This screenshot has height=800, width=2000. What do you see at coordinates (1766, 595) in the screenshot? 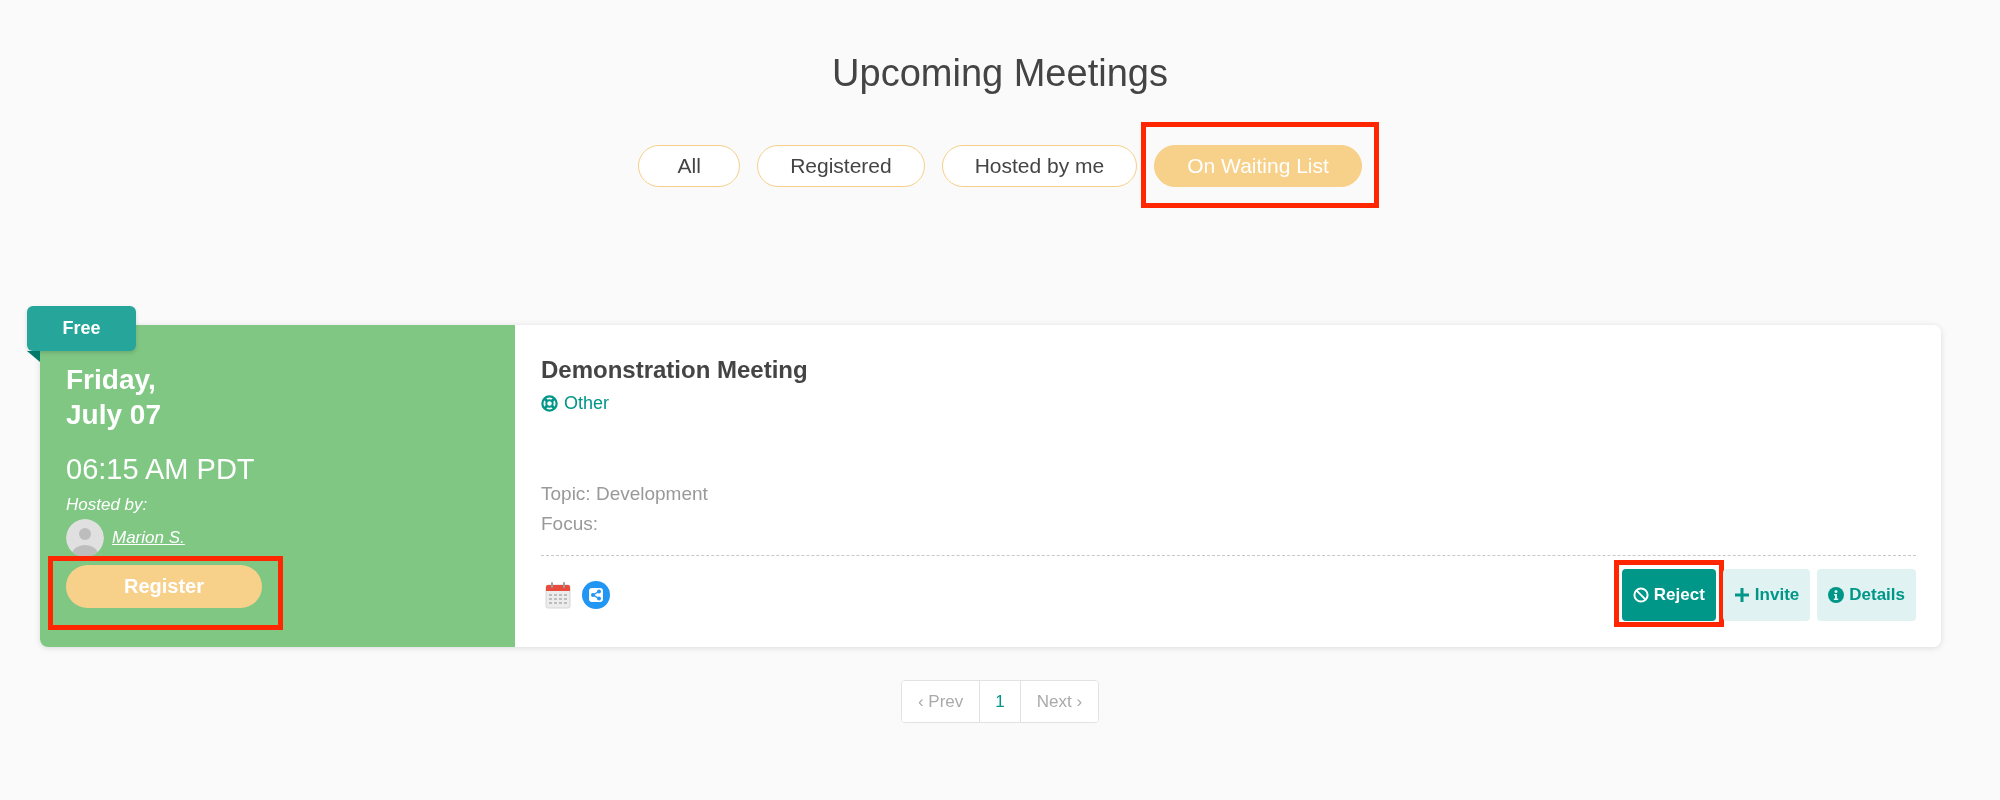
I see `invite-button: Invite` at bounding box center [1766, 595].